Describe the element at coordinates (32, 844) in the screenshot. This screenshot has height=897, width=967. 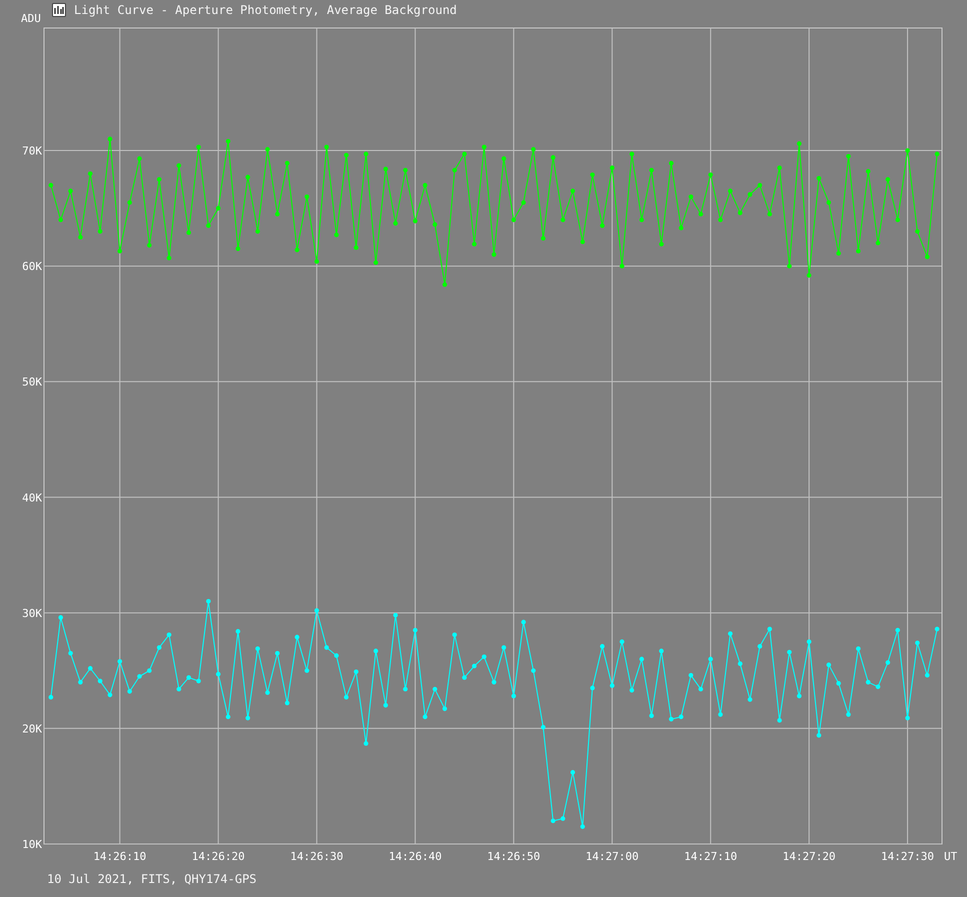
I see `y-tick-label: 10K` at that location.